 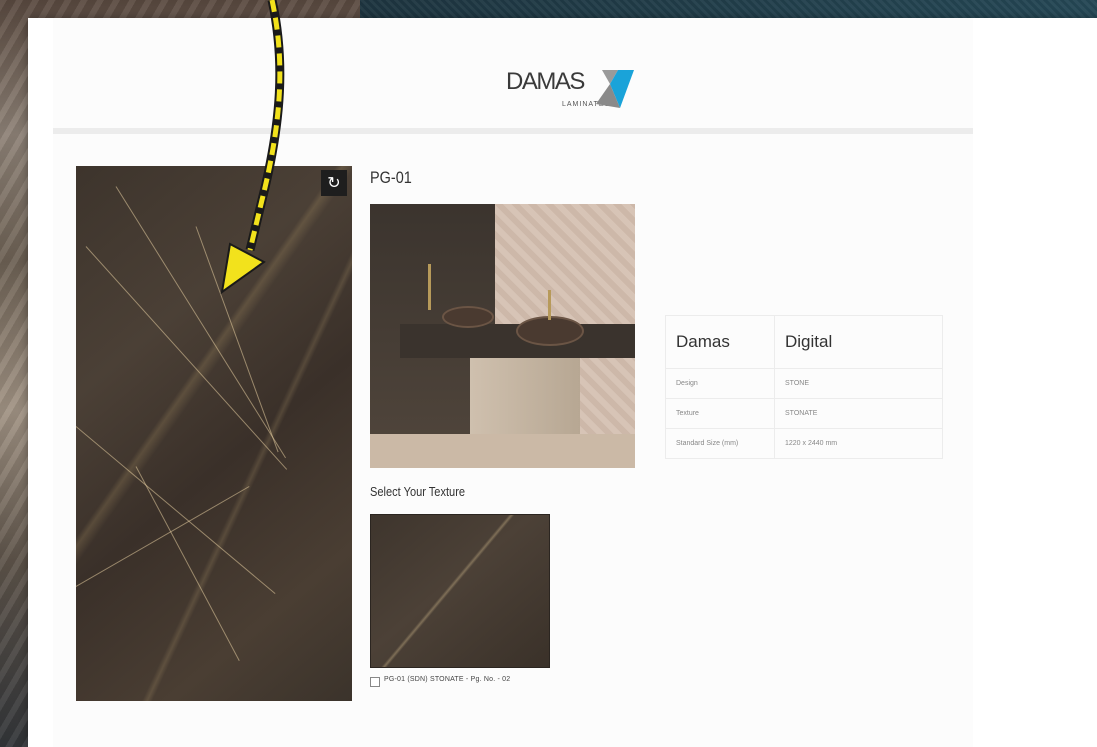 What do you see at coordinates (720, 413) in the screenshot?
I see `spec-label: Texture` at bounding box center [720, 413].